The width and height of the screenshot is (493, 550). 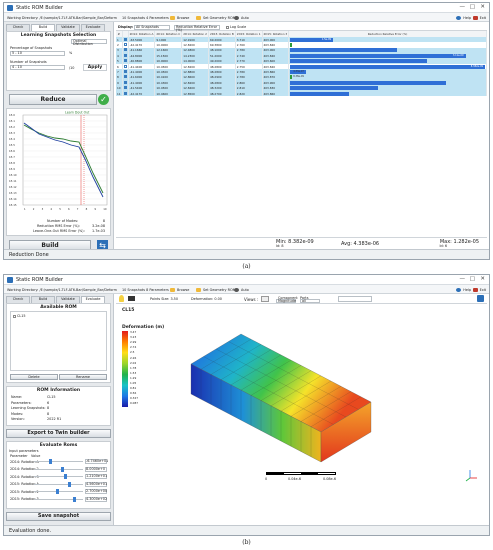 I want to click on distribution-select: Optimal Distribution, so click(x=89, y=42).